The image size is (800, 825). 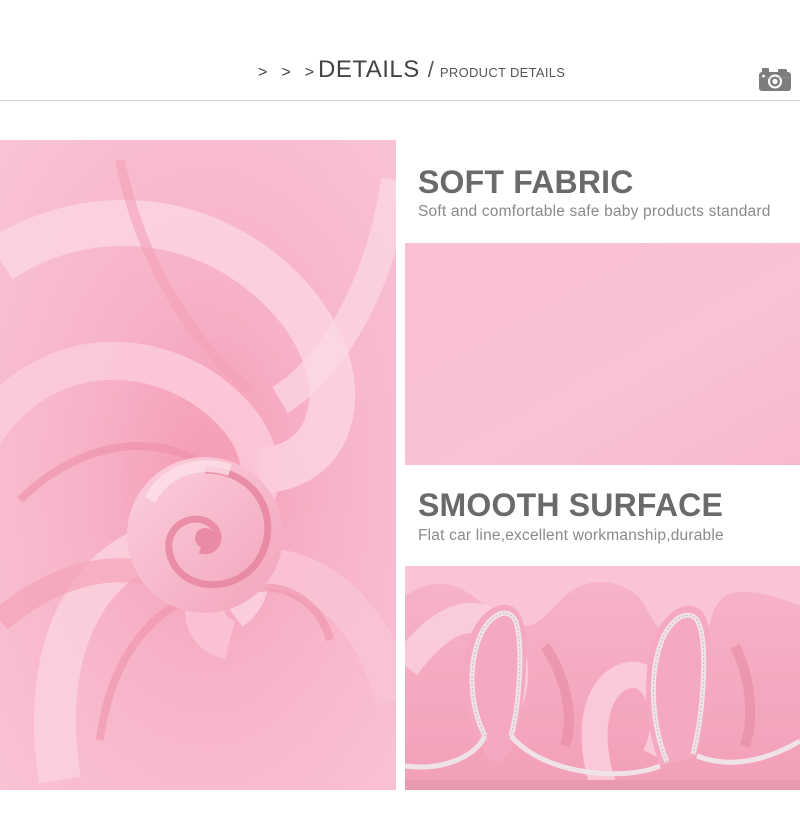 I want to click on feature-title-smooth-surface: SMOOTH SURFACE, so click(x=571, y=505).